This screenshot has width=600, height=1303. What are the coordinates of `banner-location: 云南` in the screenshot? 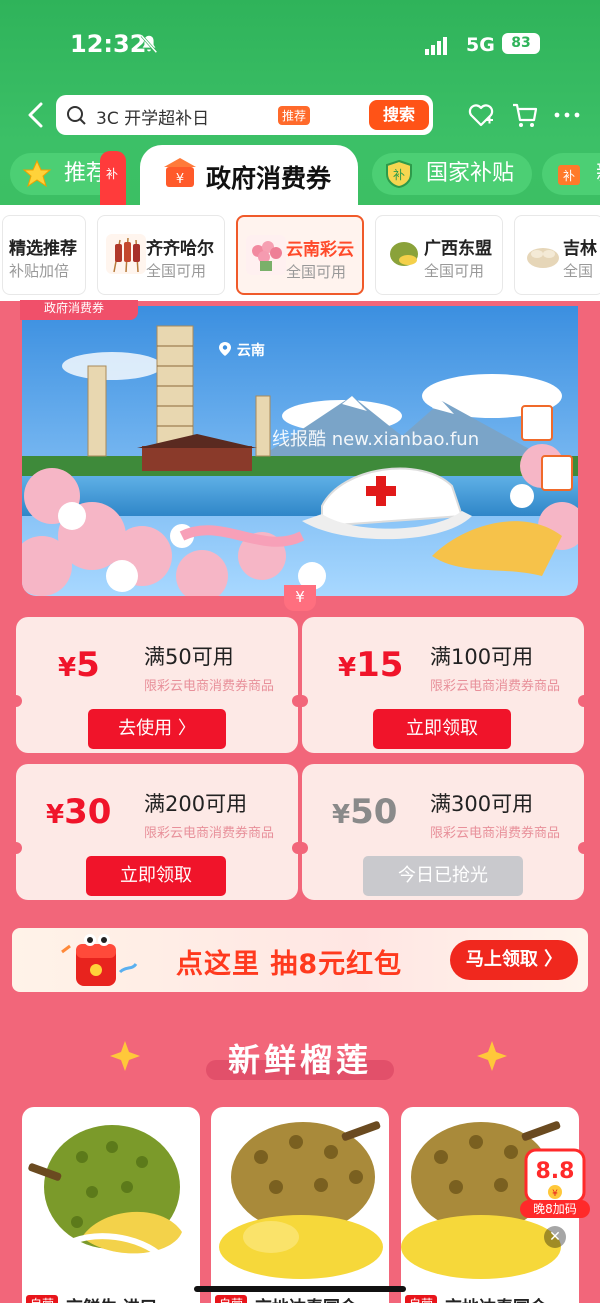 It's located at (241, 350).